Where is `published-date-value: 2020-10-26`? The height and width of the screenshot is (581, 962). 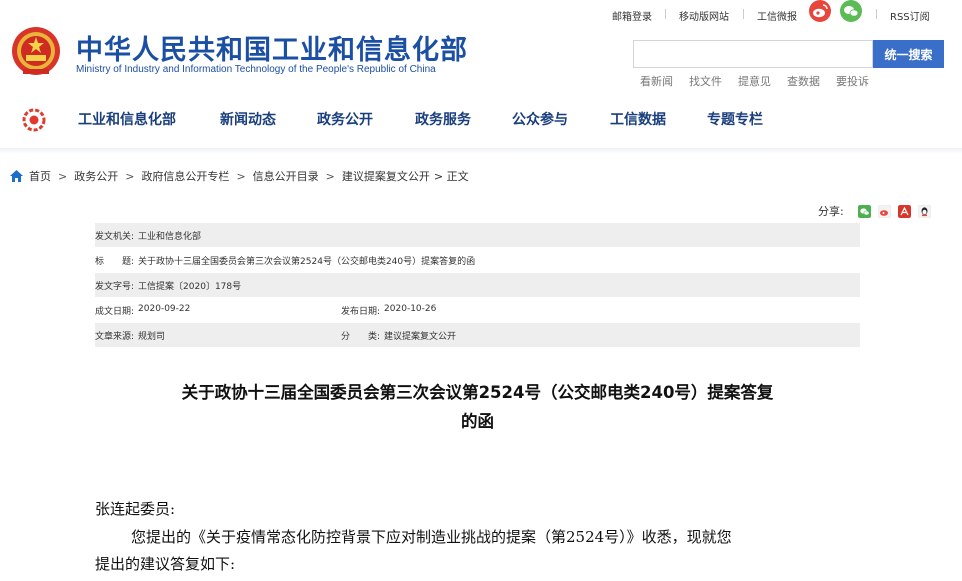
published-date-value: 2020-10-26 is located at coordinates (410, 308).